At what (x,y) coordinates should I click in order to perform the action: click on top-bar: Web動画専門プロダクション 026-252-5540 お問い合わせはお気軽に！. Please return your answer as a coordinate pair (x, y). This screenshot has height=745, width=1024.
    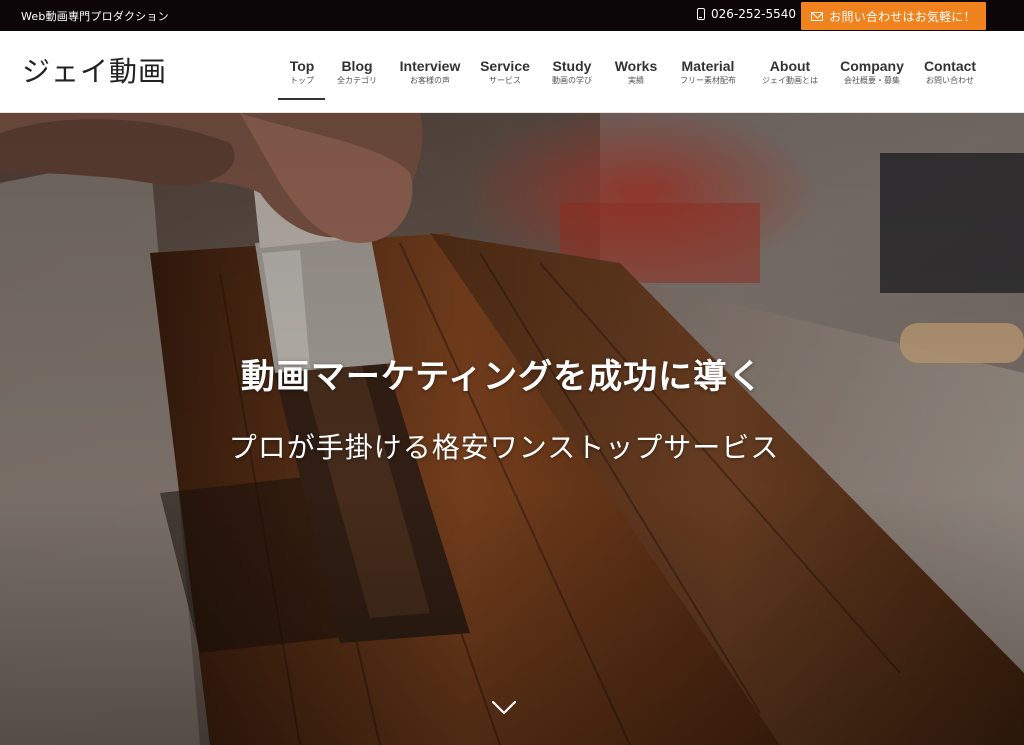
    Looking at the image, I should click on (512, 15).